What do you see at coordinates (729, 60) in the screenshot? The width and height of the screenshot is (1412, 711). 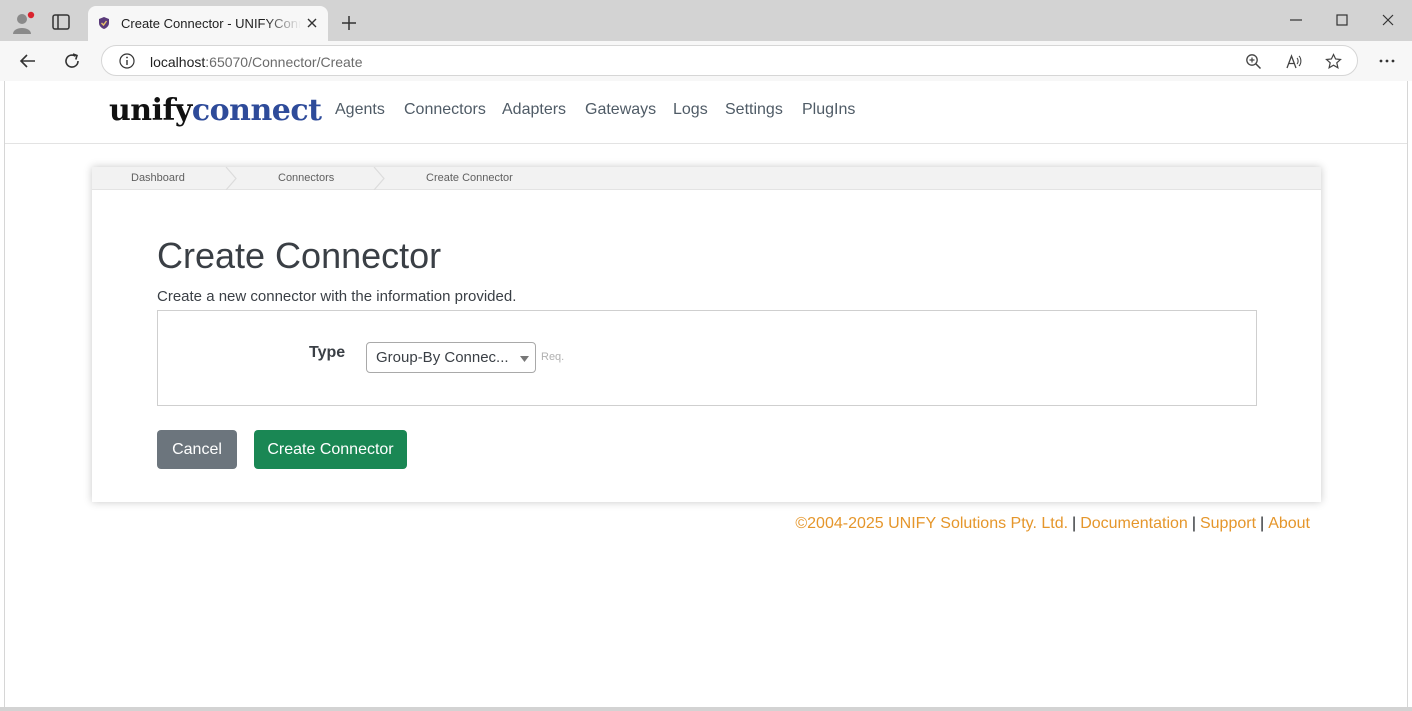 I see `address-bar: localhost:65070/Connector/Create` at bounding box center [729, 60].